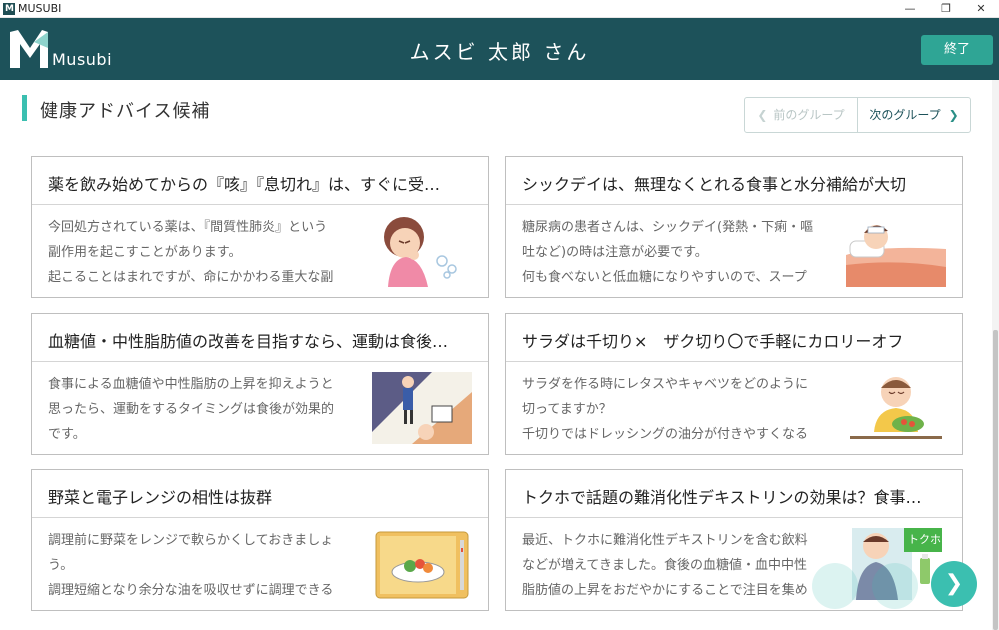 The height and width of the screenshot is (630, 999). What do you see at coordinates (665, 540) in the screenshot?
I see `card-summary-line: 最近、トクホに難消化性デキストリンを含む飲料` at bounding box center [665, 540].